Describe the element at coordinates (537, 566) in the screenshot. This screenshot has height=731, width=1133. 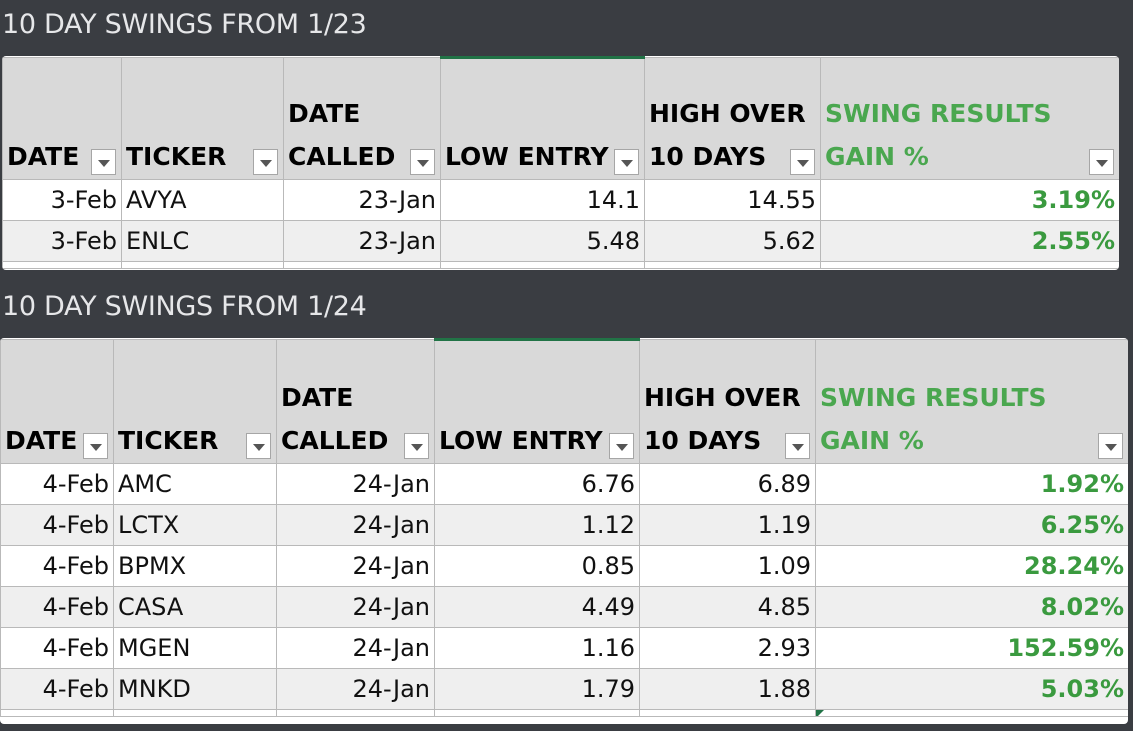
I see `cell-low-entry: 0.85` at that location.